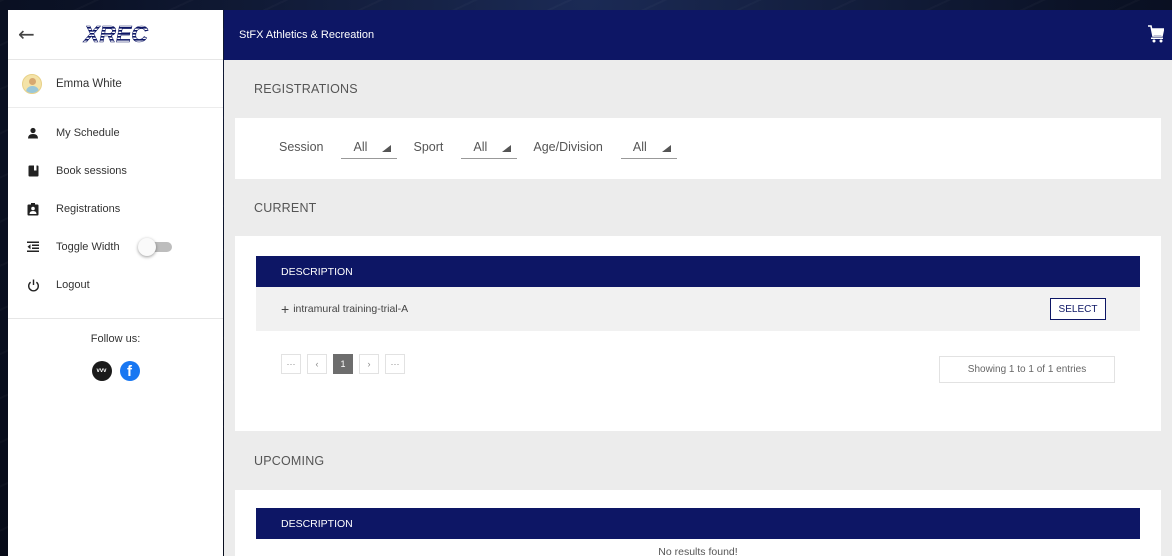 The width and height of the screenshot is (1172, 556). I want to click on user-profile: Emma White, so click(115, 84).